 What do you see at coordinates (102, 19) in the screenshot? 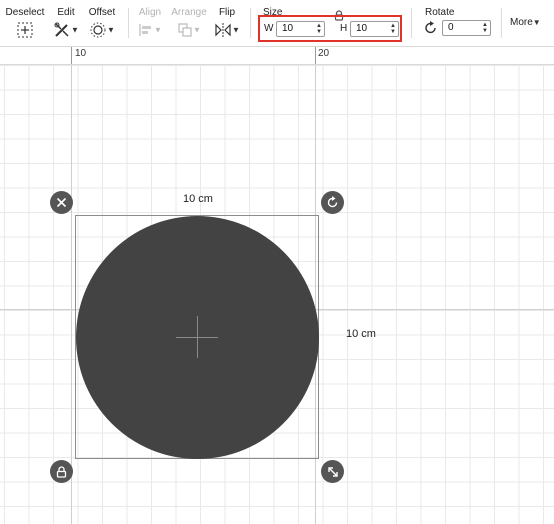
I see `offset-button: Offset ▼` at bounding box center [102, 19].